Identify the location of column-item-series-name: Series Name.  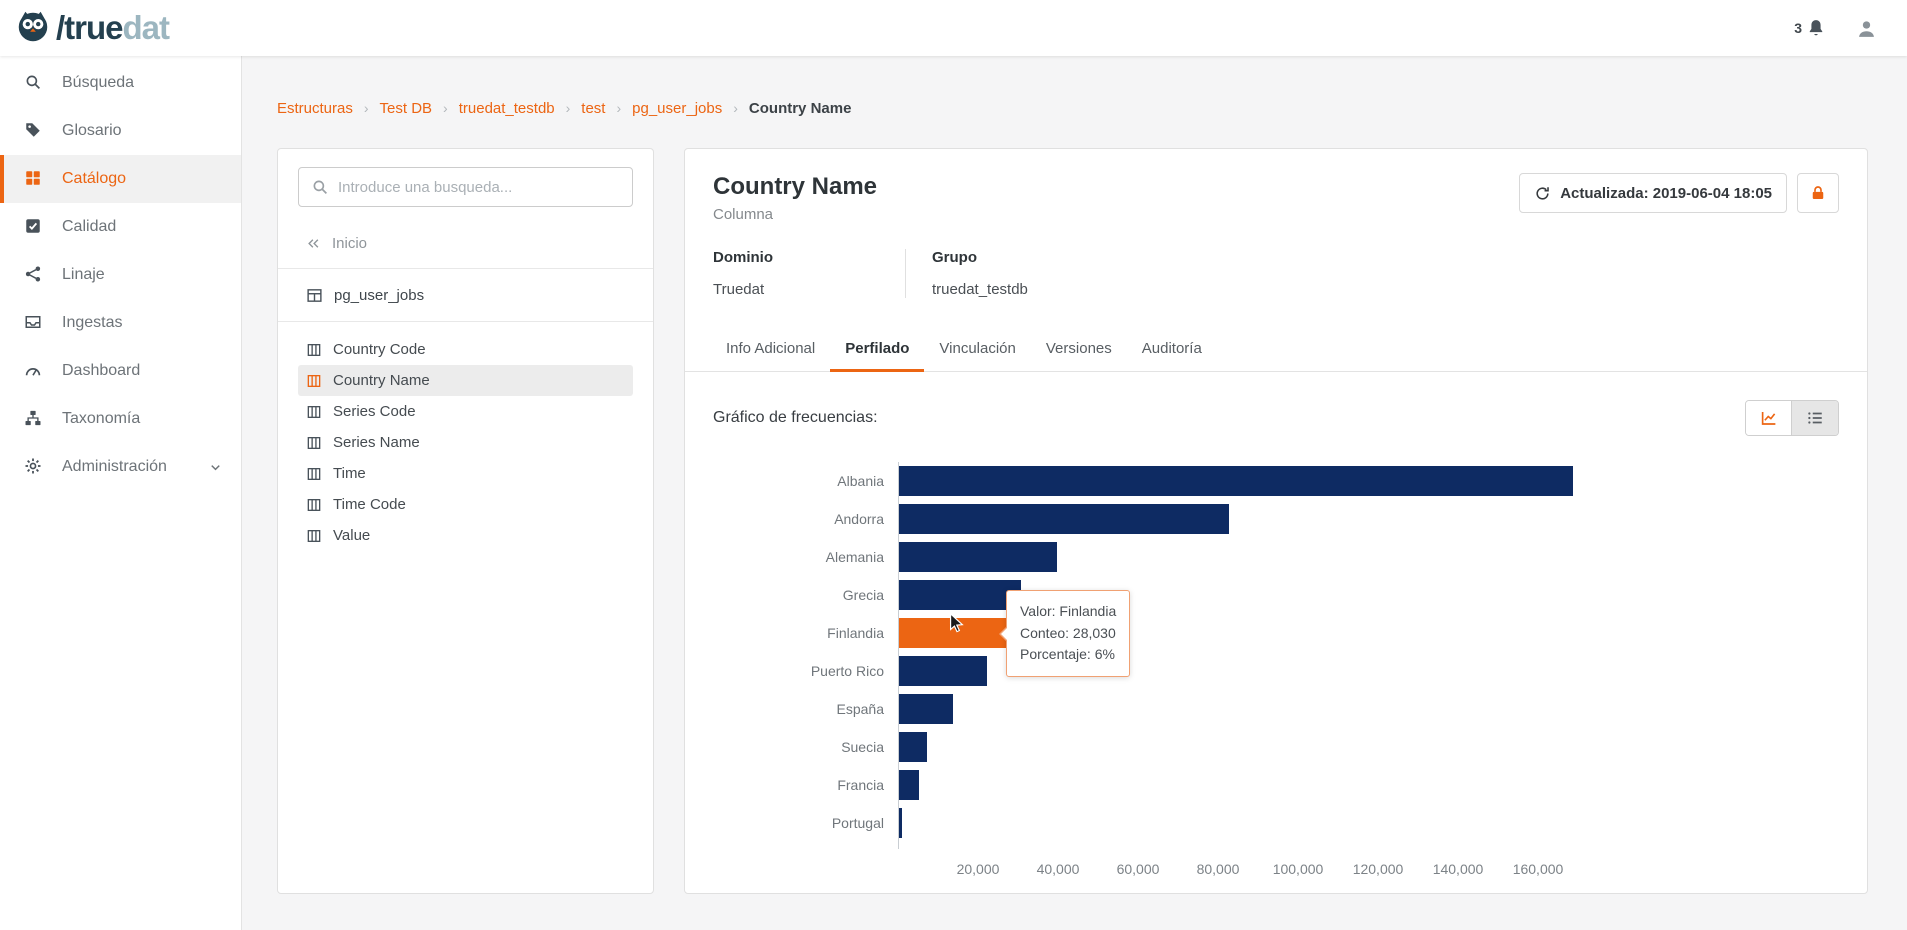
(465, 442).